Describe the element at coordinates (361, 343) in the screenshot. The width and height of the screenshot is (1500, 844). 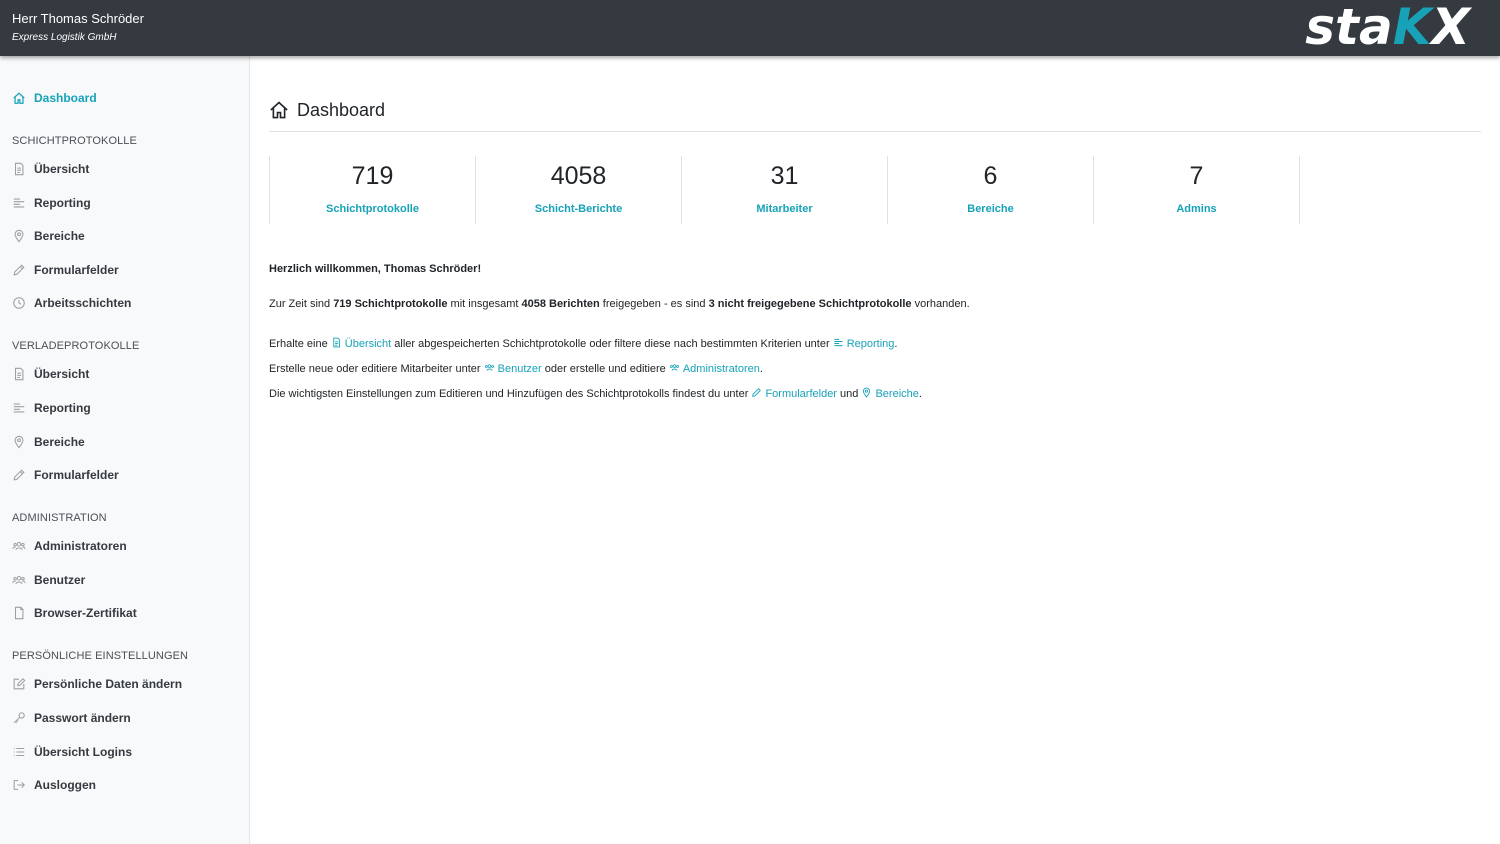
I see `link-uebersicht: Übersicht` at that location.